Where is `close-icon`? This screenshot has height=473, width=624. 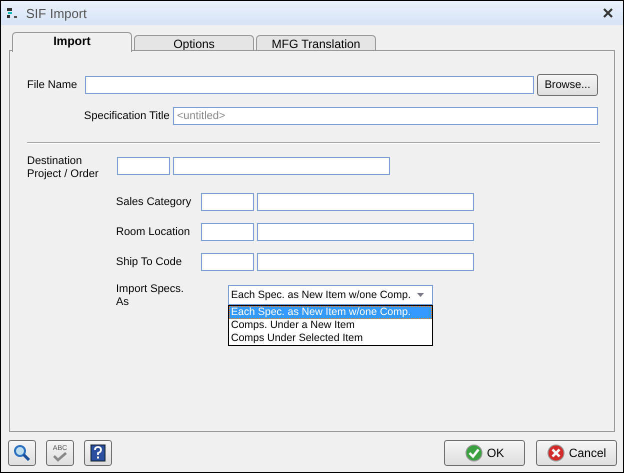 close-icon is located at coordinates (608, 13).